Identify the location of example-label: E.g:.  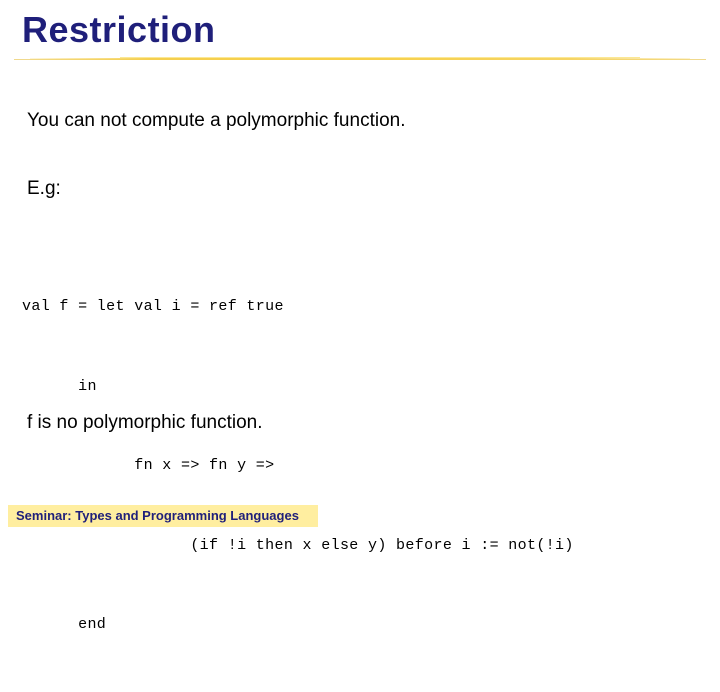
(44, 188).